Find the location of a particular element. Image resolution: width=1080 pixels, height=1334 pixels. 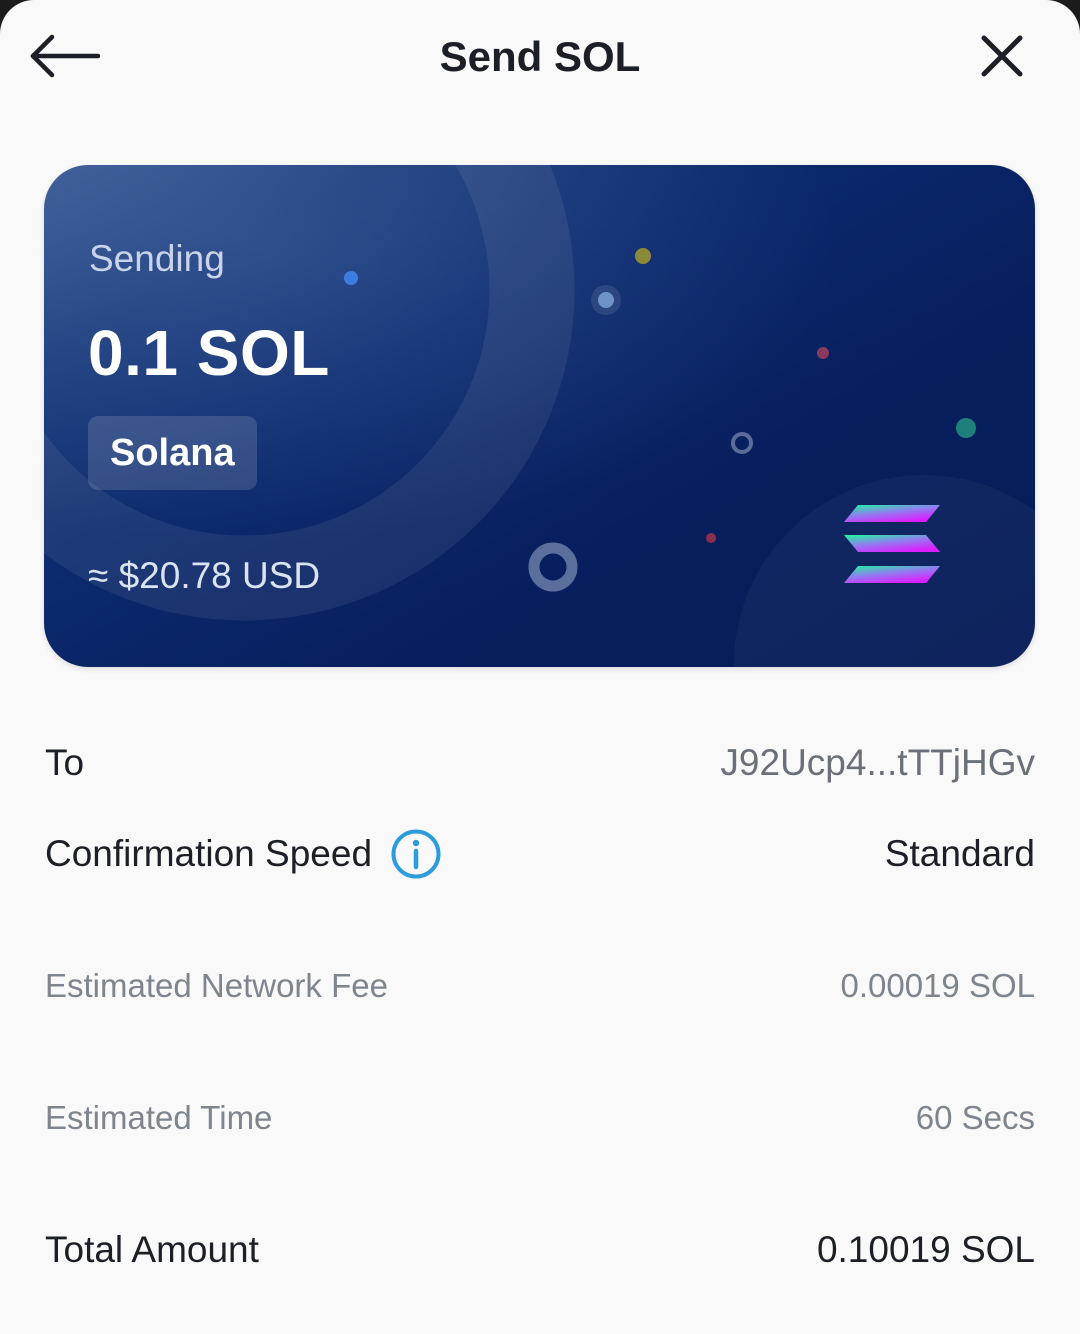

sending-label: Sending is located at coordinates (157, 258).